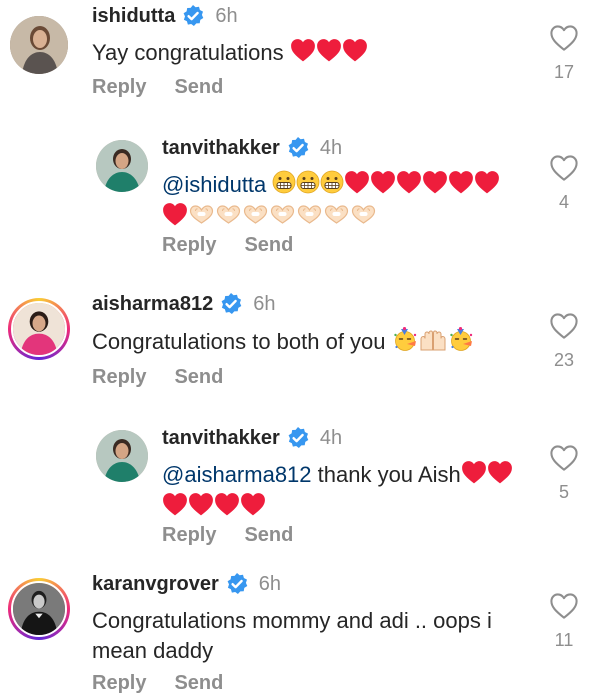  I want to click on like-control: 23, so click(564, 341).